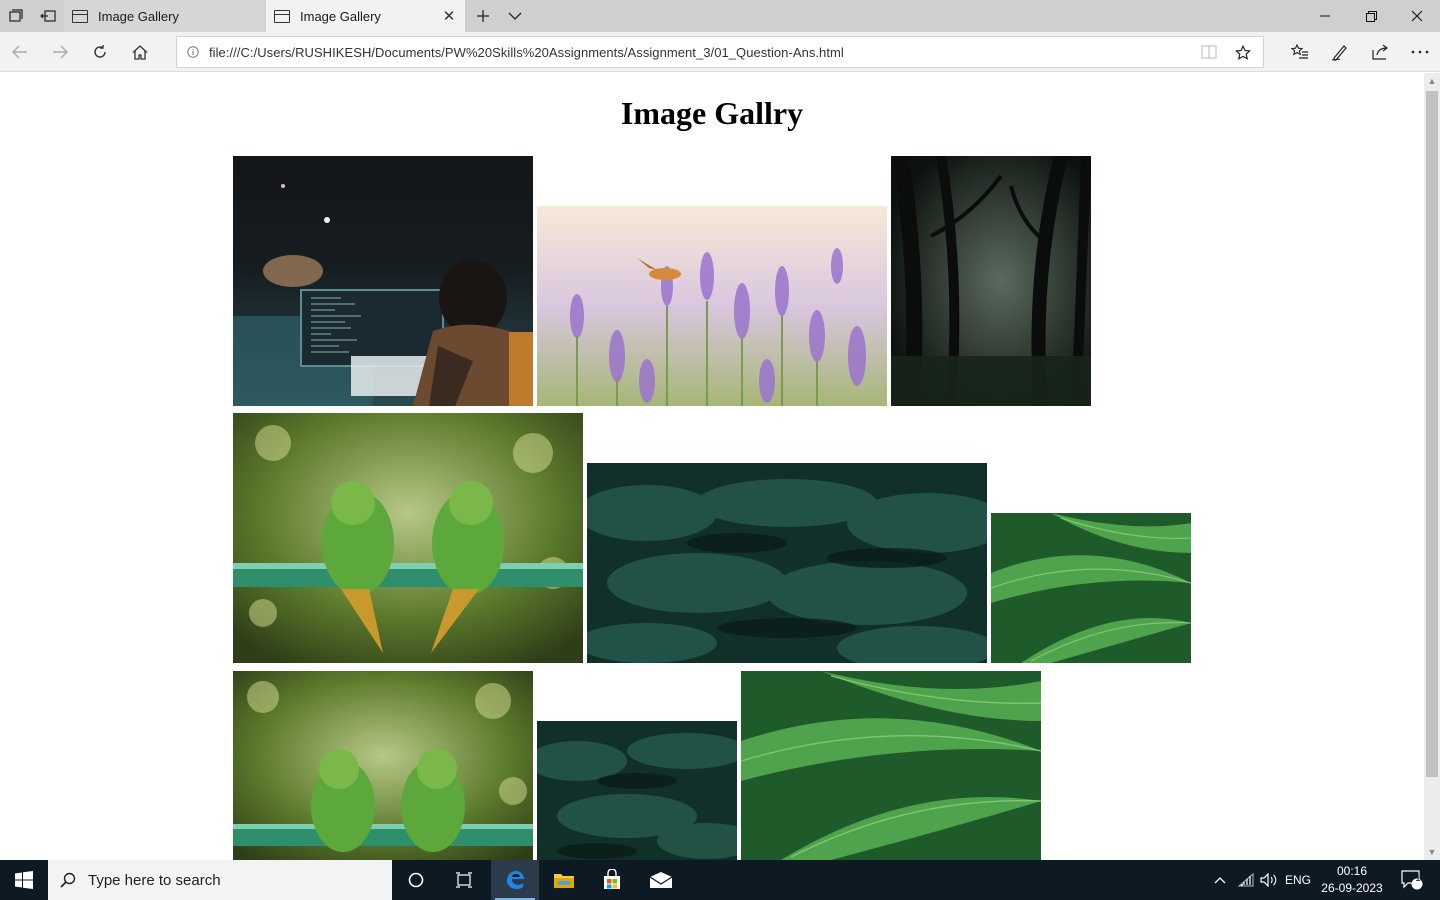 Image resolution: width=1440 pixels, height=900 pixels. What do you see at coordinates (1371, 16) in the screenshot?
I see `restore-button` at bounding box center [1371, 16].